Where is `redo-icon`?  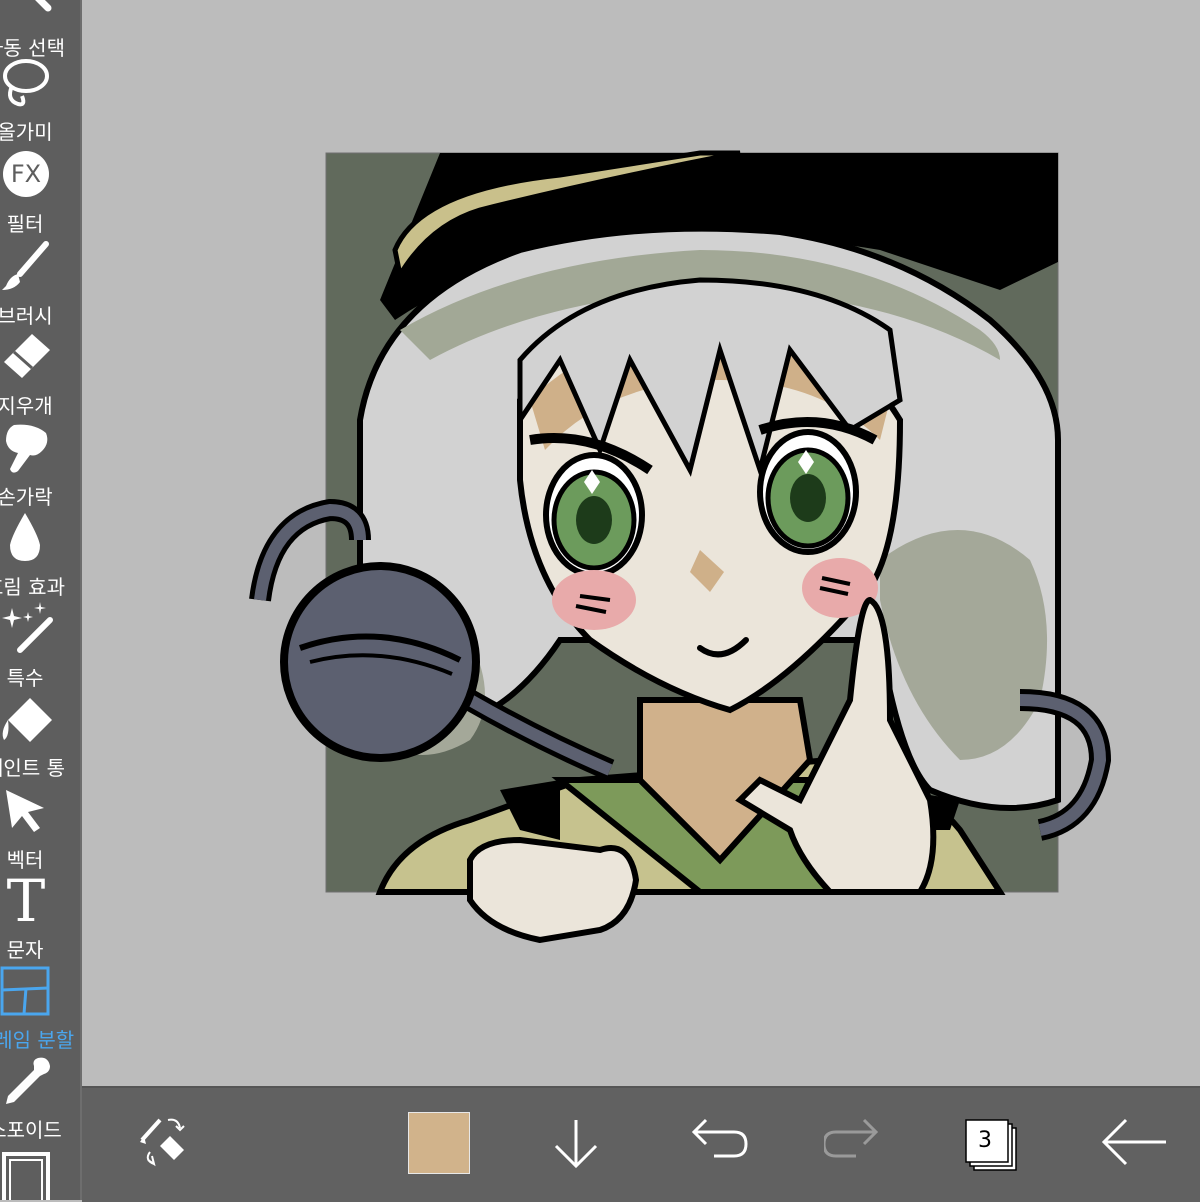 redo-icon is located at coordinates (851, 1138).